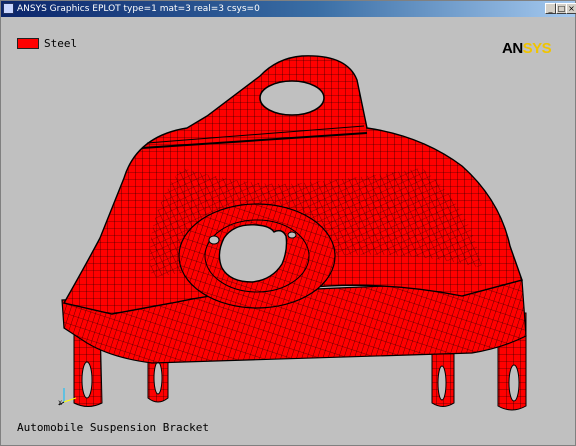  What do you see at coordinates (257, 256) in the screenshot?
I see `central-dish` at bounding box center [257, 256].